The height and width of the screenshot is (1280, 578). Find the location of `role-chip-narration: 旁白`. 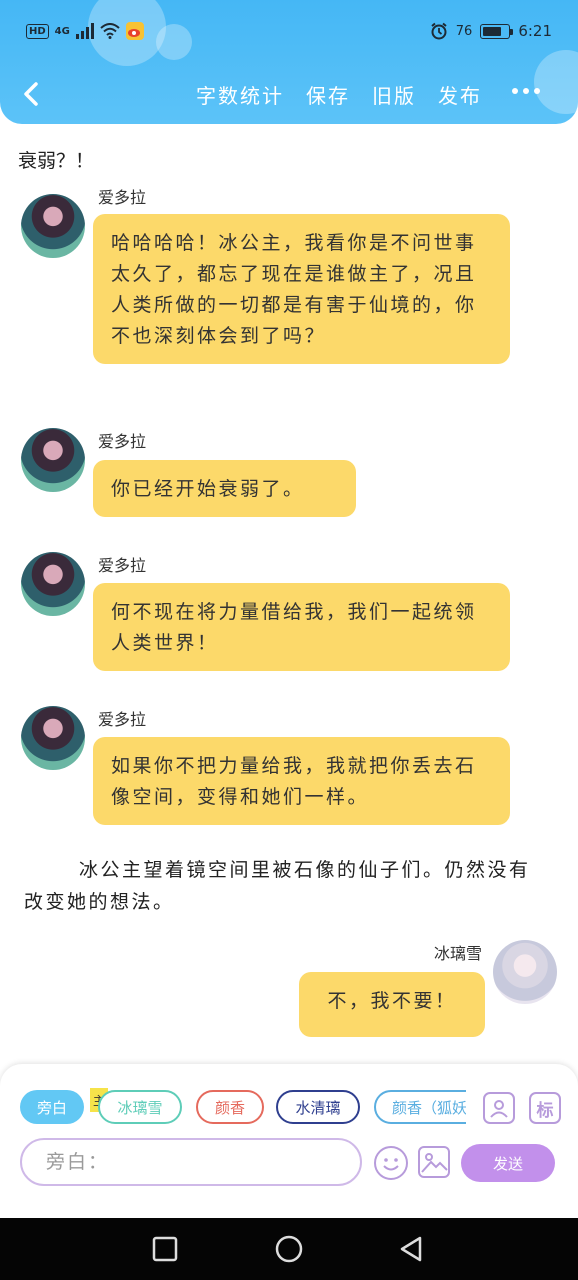

role-chip-narration: 旁白 is located at coordinates (52, 1107).